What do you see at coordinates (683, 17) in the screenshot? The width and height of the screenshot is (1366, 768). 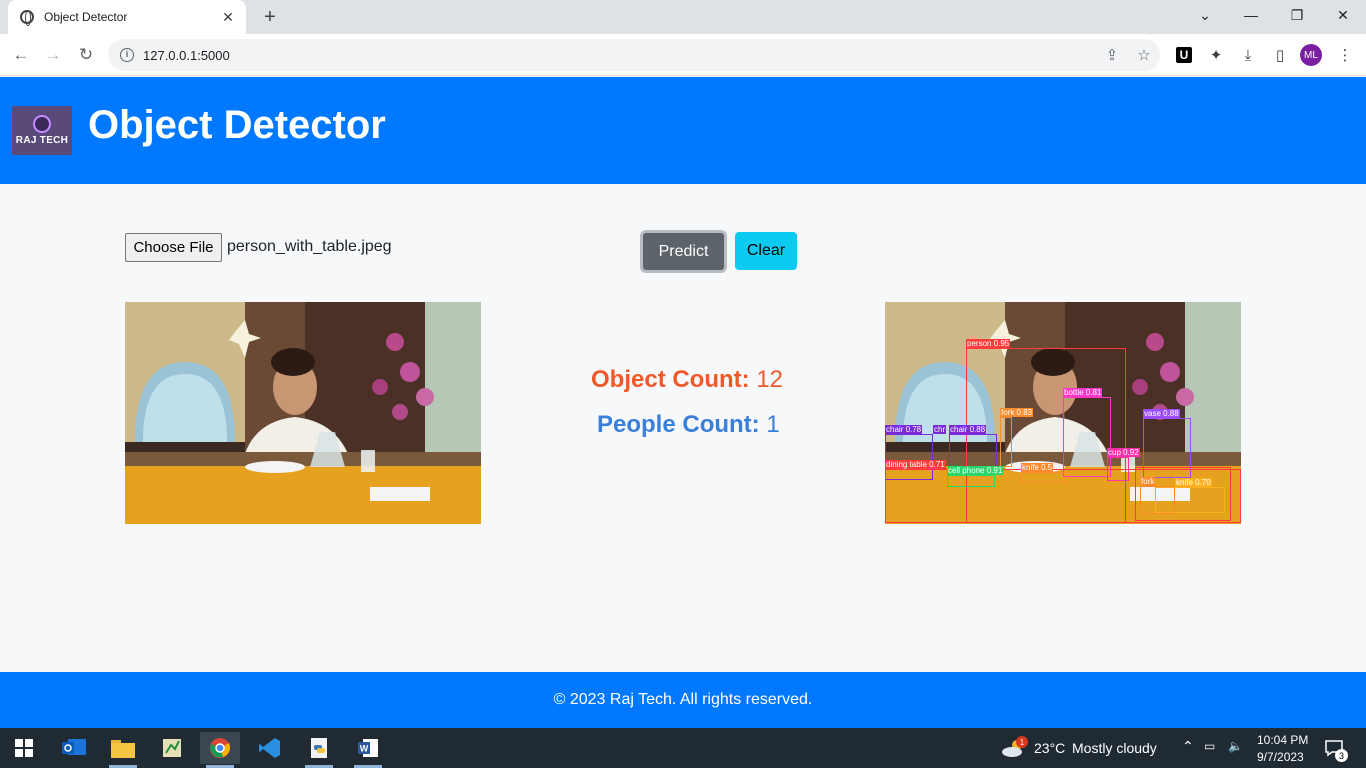 I see `browser-tab-strip: Object Detector ✕ + ⌄ — ❐ ✕` at bounding box center [683, 17].